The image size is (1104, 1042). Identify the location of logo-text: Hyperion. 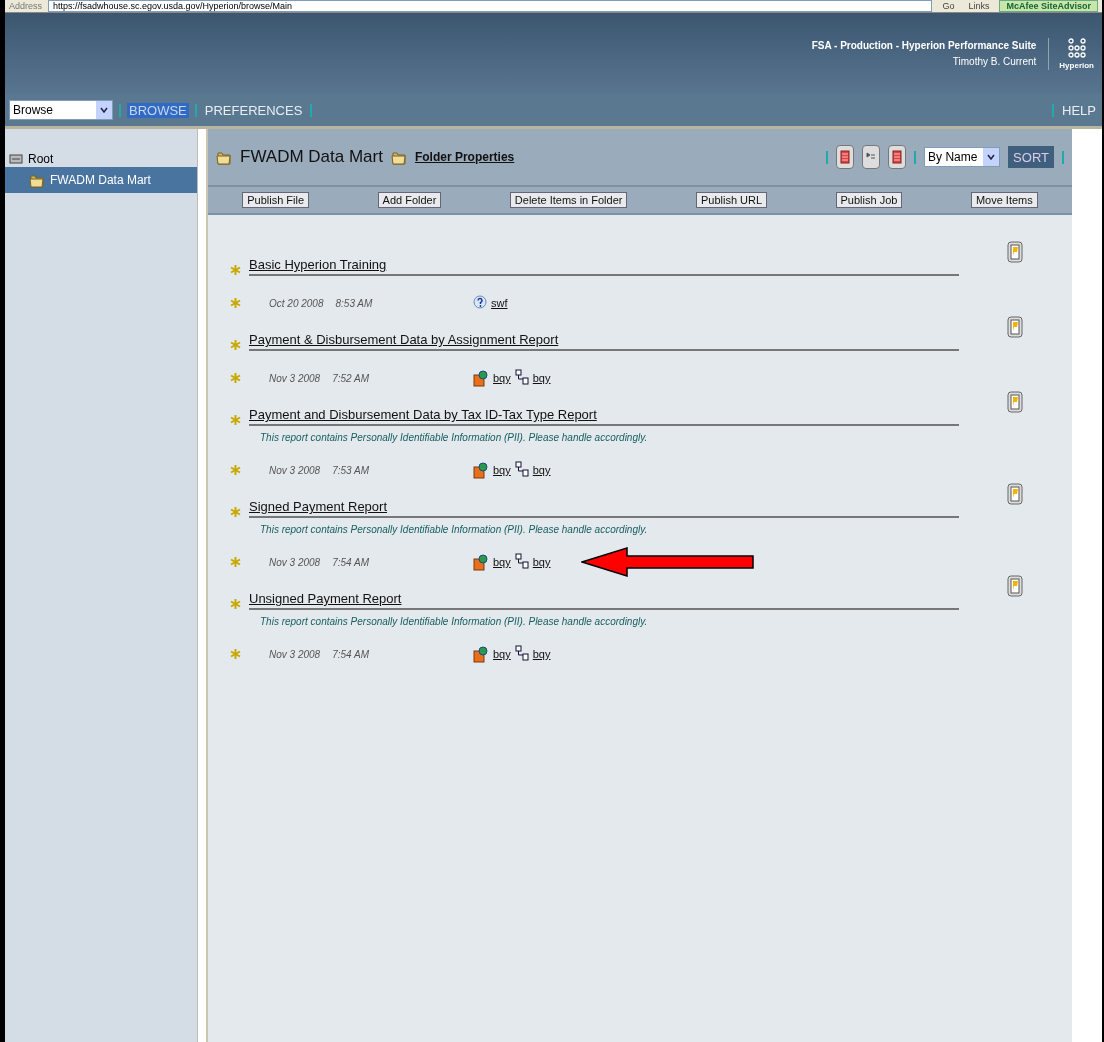
(1076, 65).